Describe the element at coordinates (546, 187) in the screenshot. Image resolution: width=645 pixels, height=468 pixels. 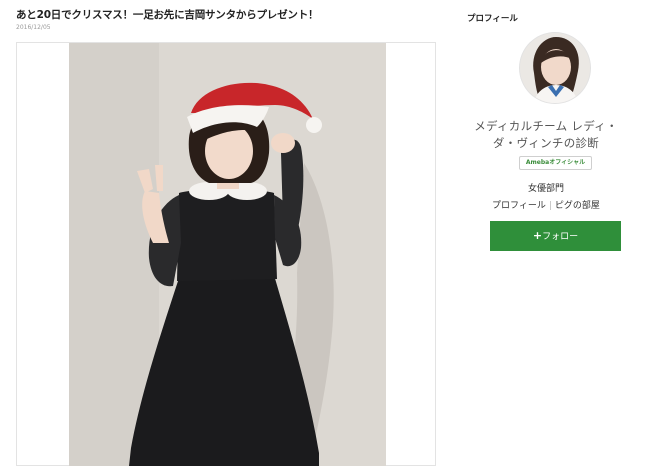
I see `category-label: 女優部門` at that location.